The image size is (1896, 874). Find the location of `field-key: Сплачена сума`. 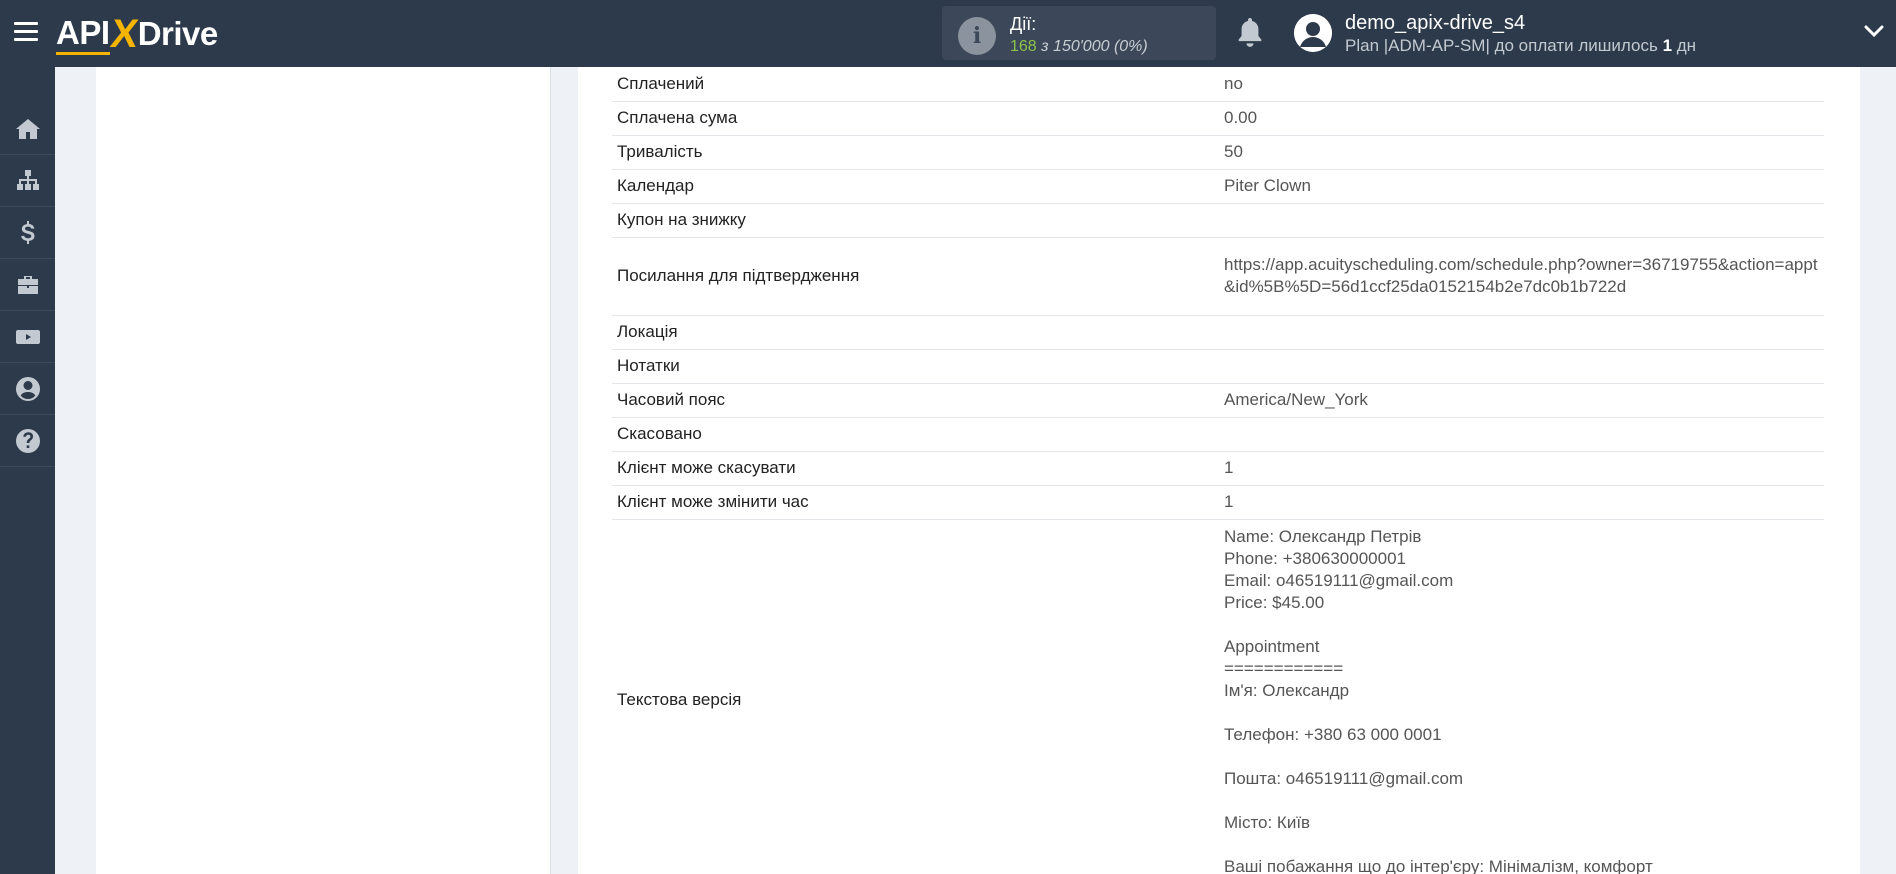

field-key: Сплачена сума is located at coordinates (915, 118).